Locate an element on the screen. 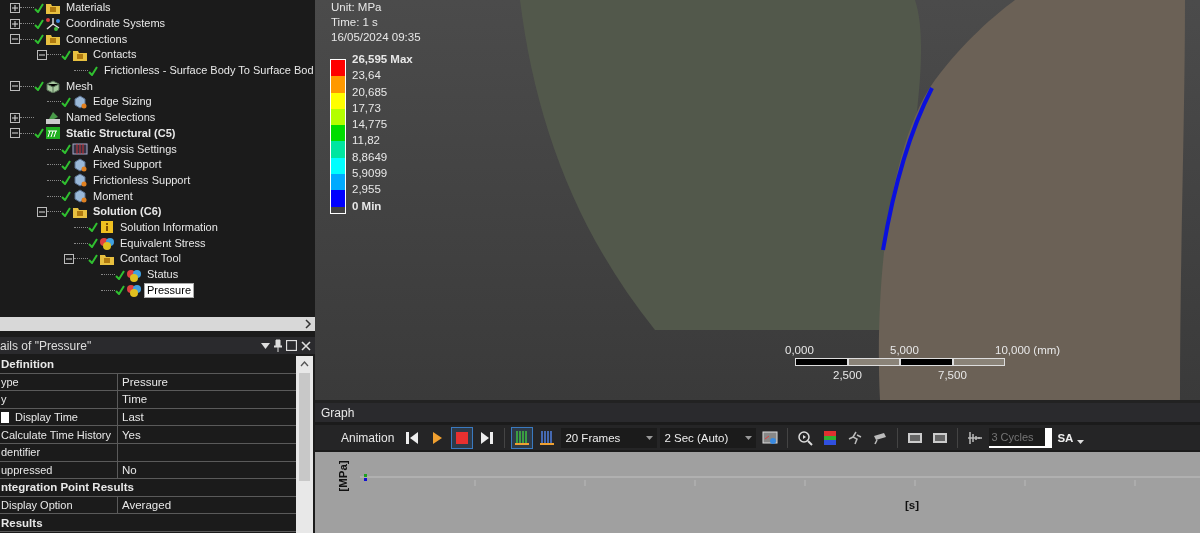 The image size is (1200, 533). legend-label: 5,9099 is located at coordinates (370, 174).